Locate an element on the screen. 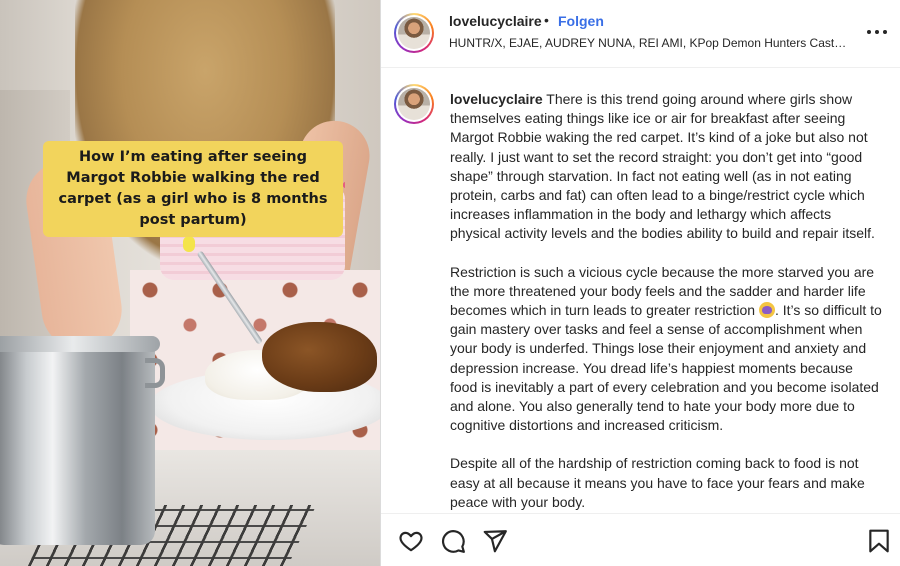  username-link: lovelucyclaire is located at coordinates (495, 21).